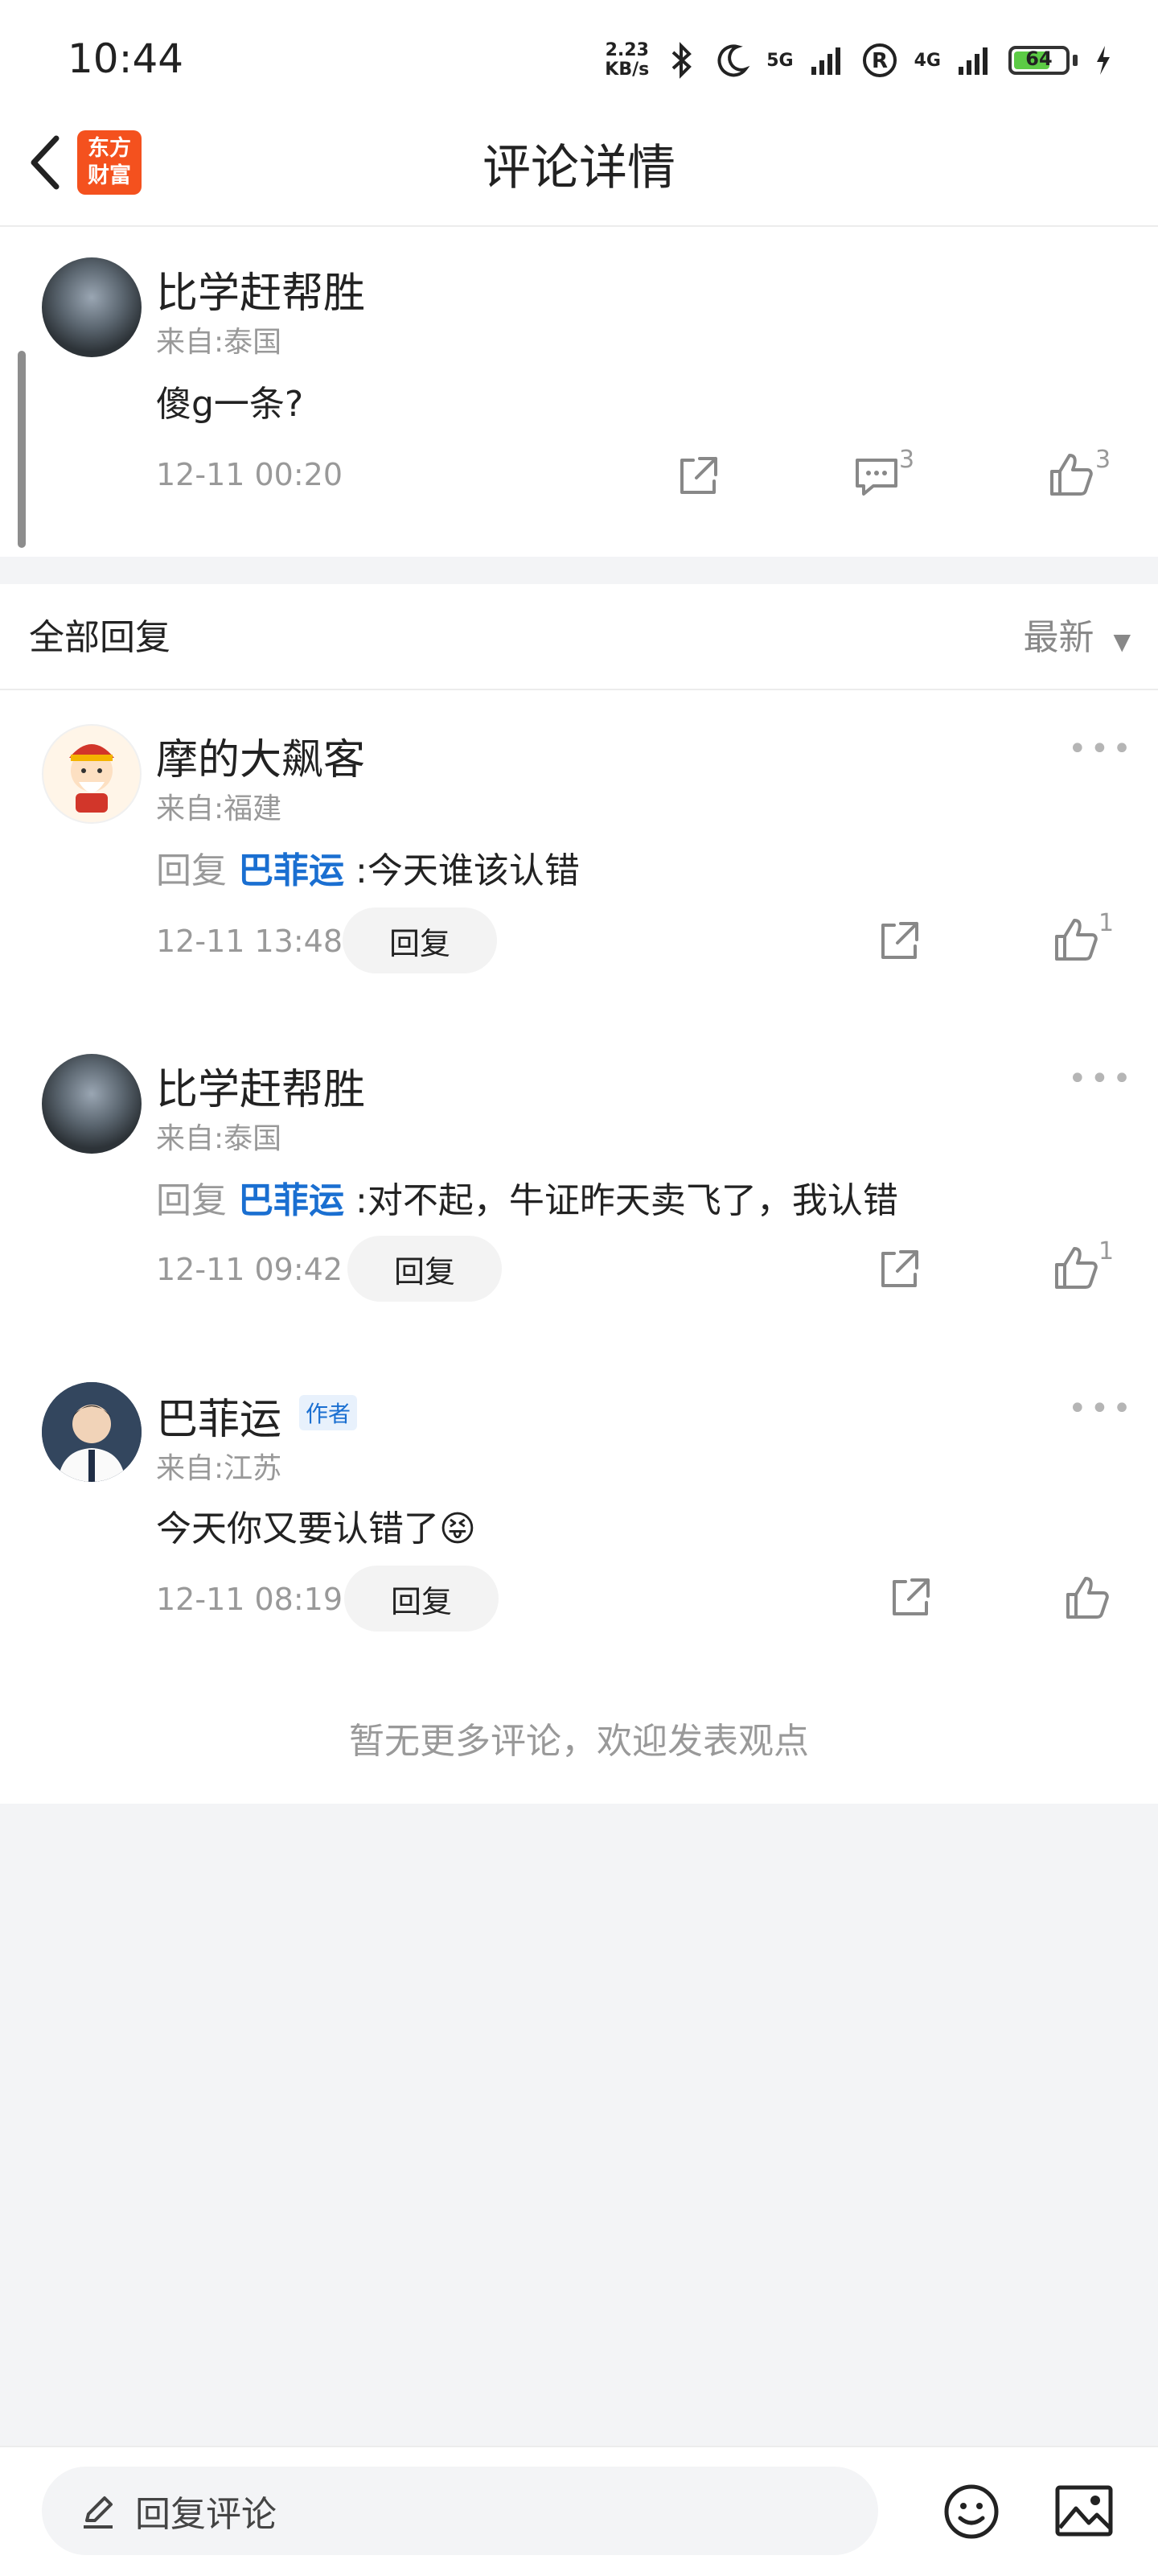 This screenshot has width=1158, height=2576. I want to click on caret-down-icon: ▼, so click(1122, 641).